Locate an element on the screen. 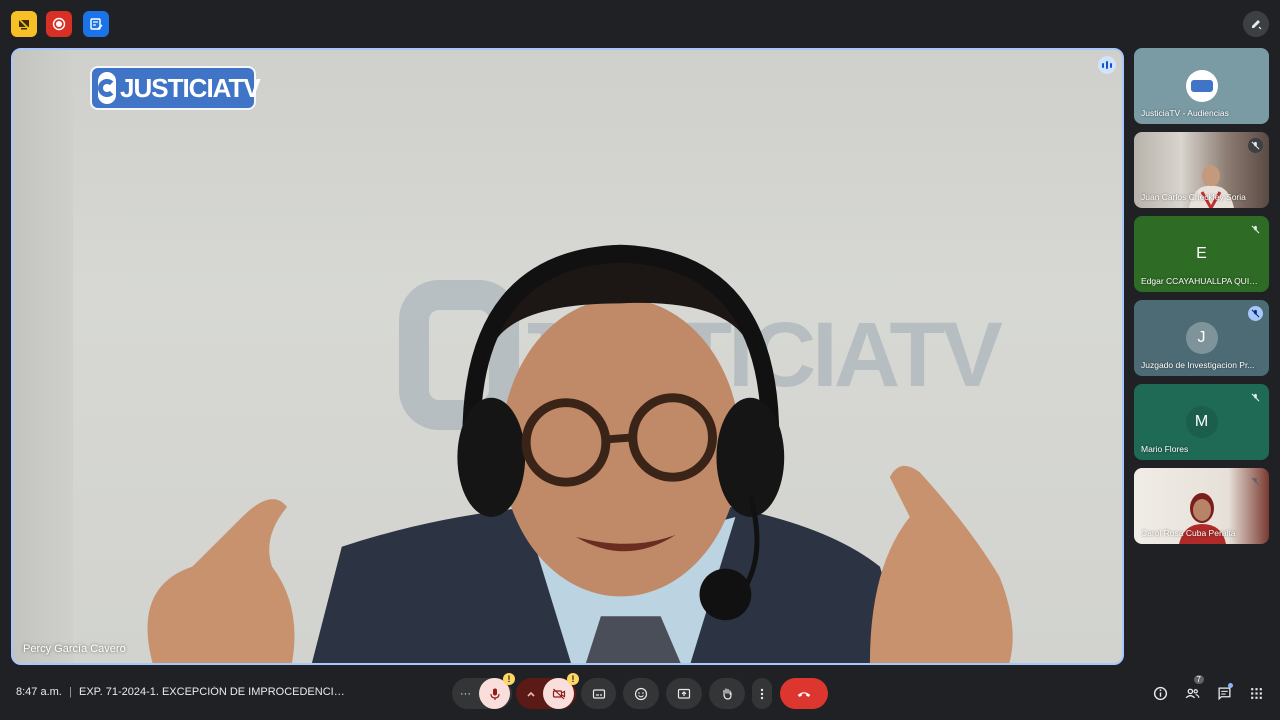  justiciatv-avatar is located at coordinates (1201, 86).